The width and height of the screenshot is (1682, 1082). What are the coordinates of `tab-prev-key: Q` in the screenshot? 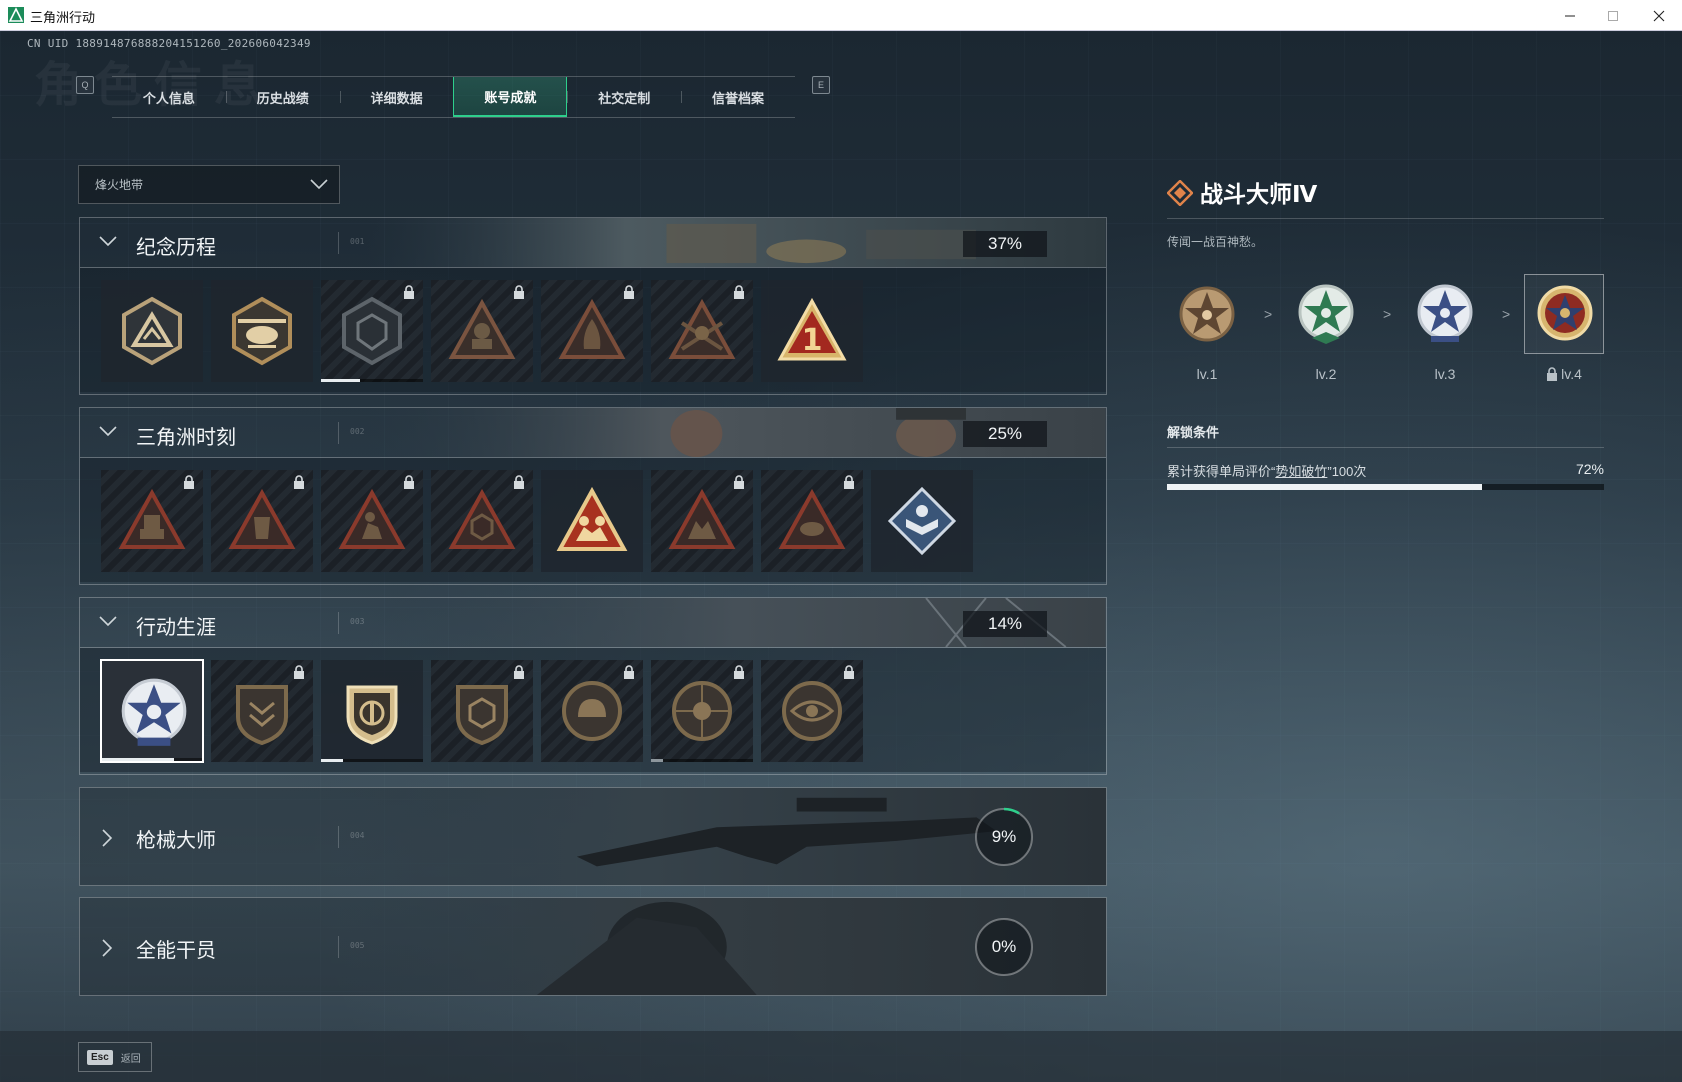 It's located at (85, 85).